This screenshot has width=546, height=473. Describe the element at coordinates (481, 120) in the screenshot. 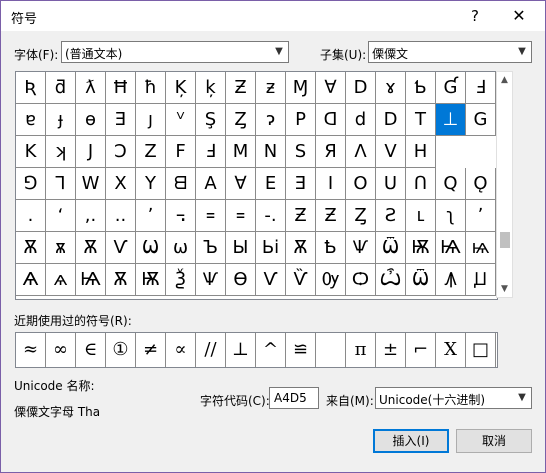

I see `symbol-cell: G` at that location.